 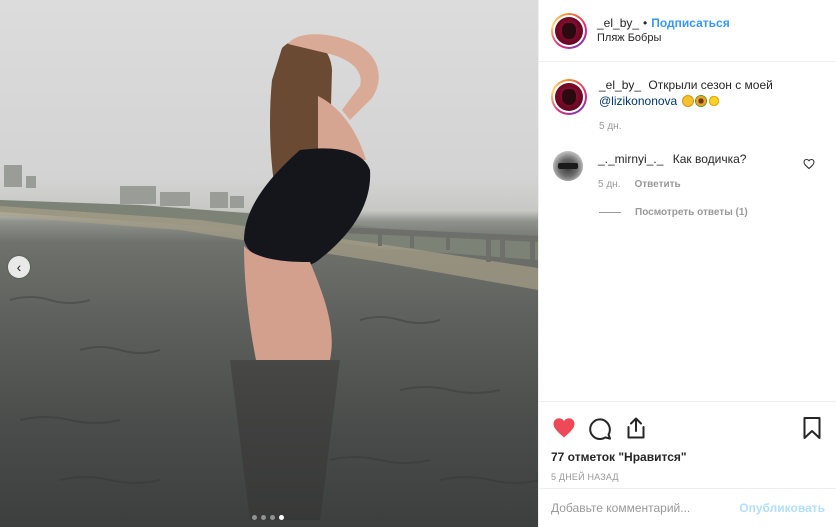 What do you see at coordinates (663, 38) in the screenshot?
I see `location-link: Пляж Бобры` at bounding box center [663, 38].